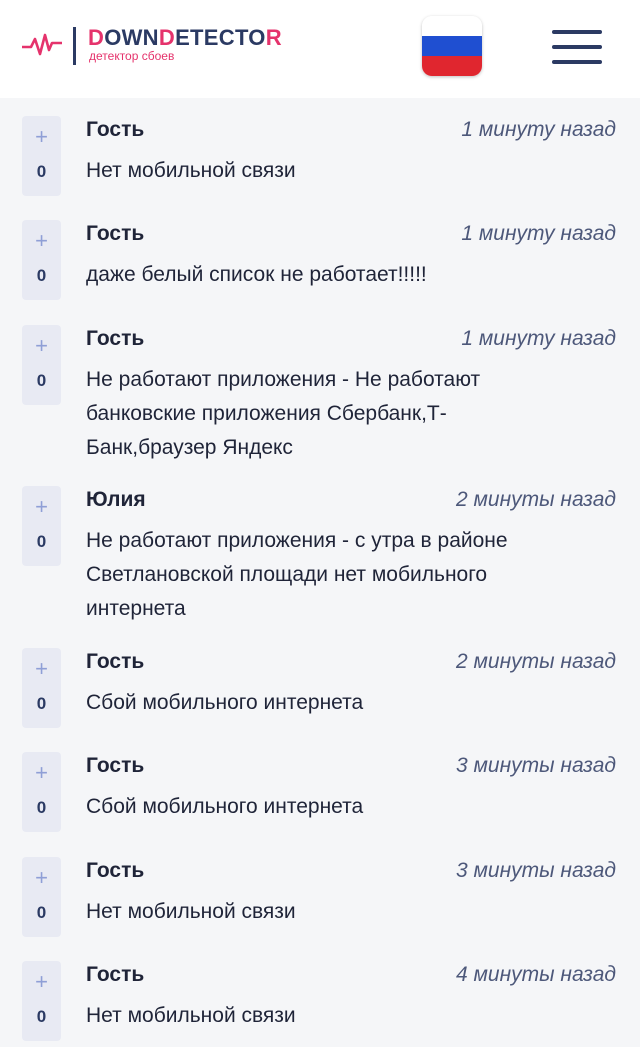 The image size is (640, 1047). I want to click on comment-author: Юлия, so click(116, 499).